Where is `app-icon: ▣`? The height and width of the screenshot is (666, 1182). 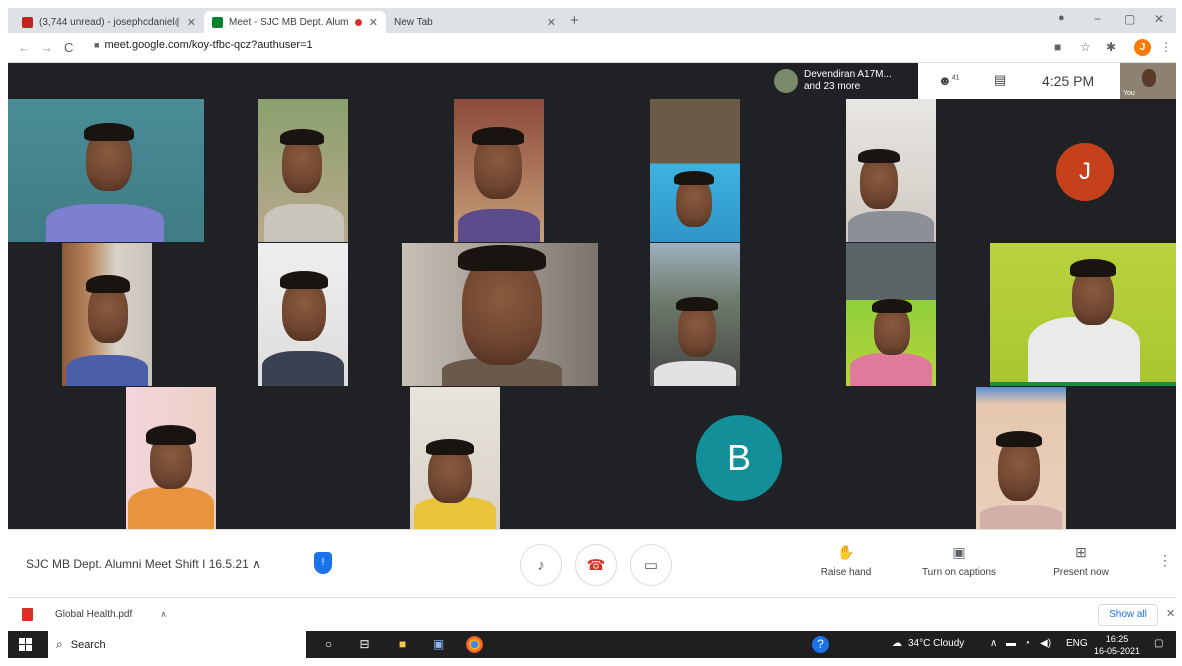
app-icon: ▣ is located at coordinates (438, 644).